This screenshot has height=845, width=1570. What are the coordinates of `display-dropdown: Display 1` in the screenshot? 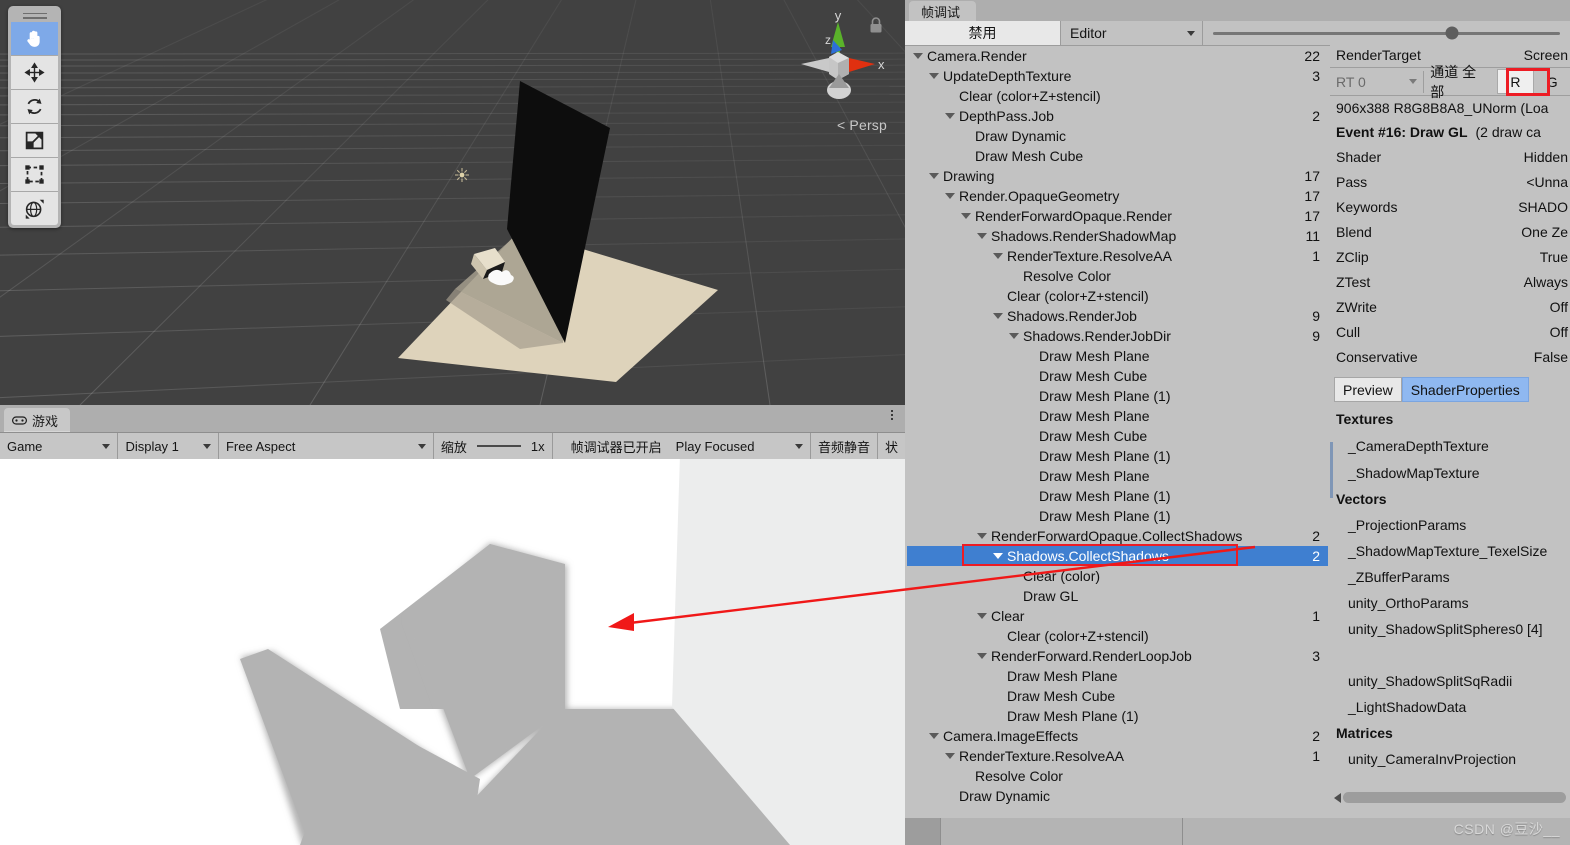 It's located at (168, 446).